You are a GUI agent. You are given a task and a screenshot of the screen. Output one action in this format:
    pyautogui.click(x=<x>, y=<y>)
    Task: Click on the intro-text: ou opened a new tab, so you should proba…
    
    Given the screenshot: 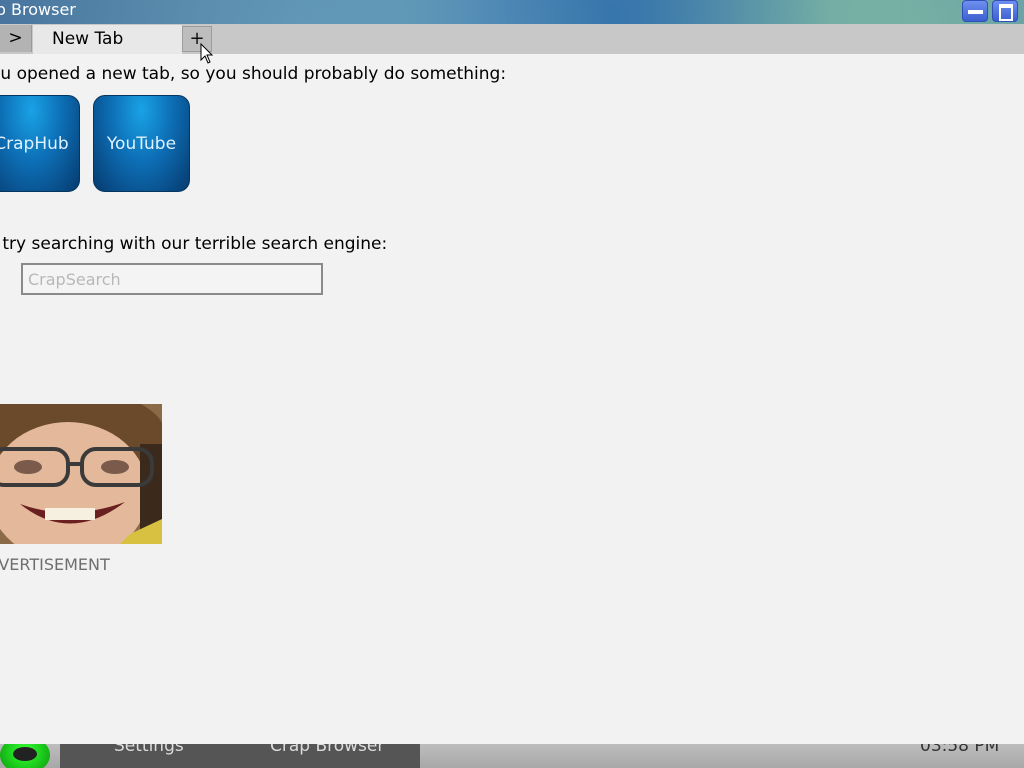 What is the action you would take?
    pyautogui.click(x=253, y=74)
    